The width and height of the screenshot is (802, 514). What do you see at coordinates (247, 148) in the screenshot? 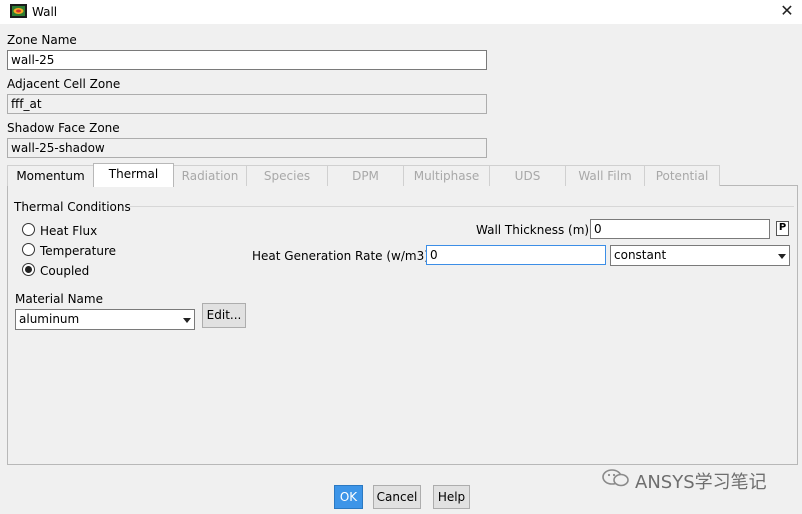
I see `shadow-face-zone-field: wall-25-shadow` at bounding box center [247, 148].